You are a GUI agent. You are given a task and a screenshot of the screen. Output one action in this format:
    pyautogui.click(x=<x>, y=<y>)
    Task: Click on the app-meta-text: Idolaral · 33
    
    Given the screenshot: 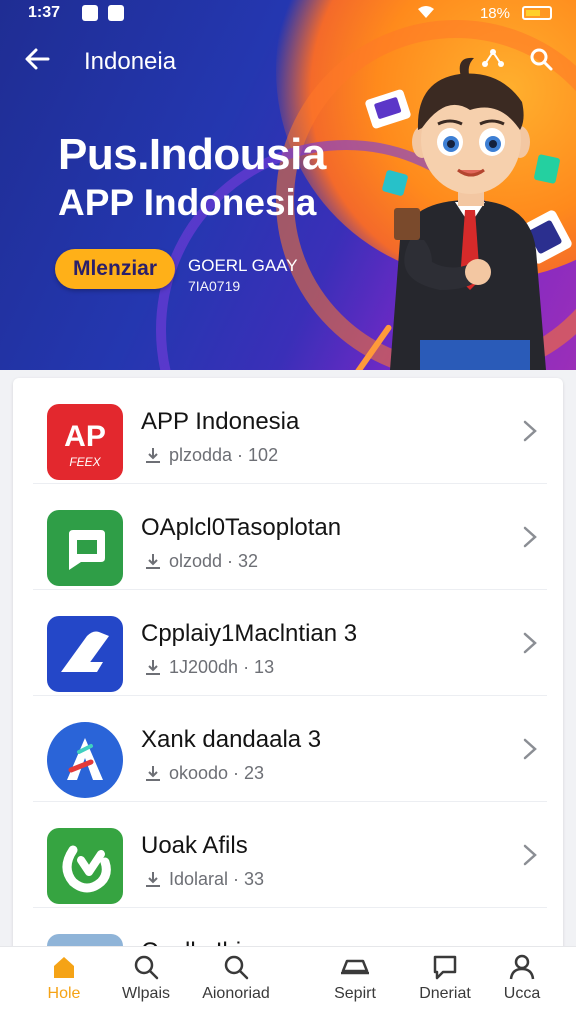 What is the action you would take?
    pyautogui.click(x=217, y=879)
    